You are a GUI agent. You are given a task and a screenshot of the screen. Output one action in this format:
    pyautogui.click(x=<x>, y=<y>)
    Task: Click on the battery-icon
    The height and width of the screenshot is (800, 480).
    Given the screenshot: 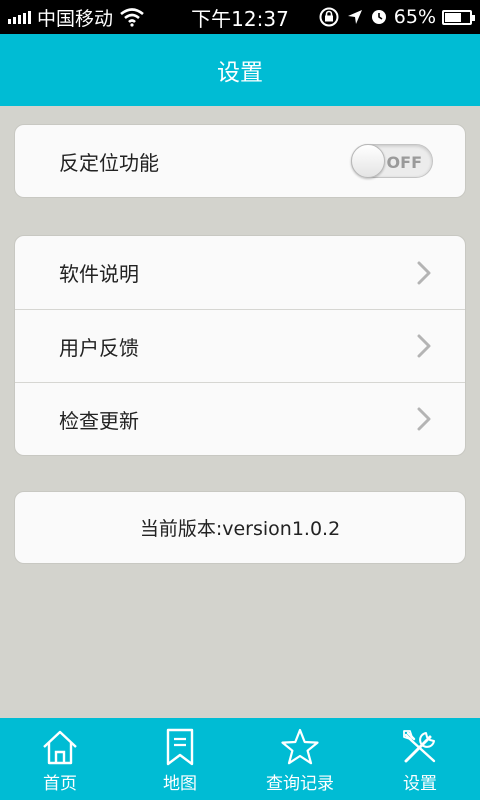 What is the action you would take?
    pyautogui.click(x=458, y=17)
    